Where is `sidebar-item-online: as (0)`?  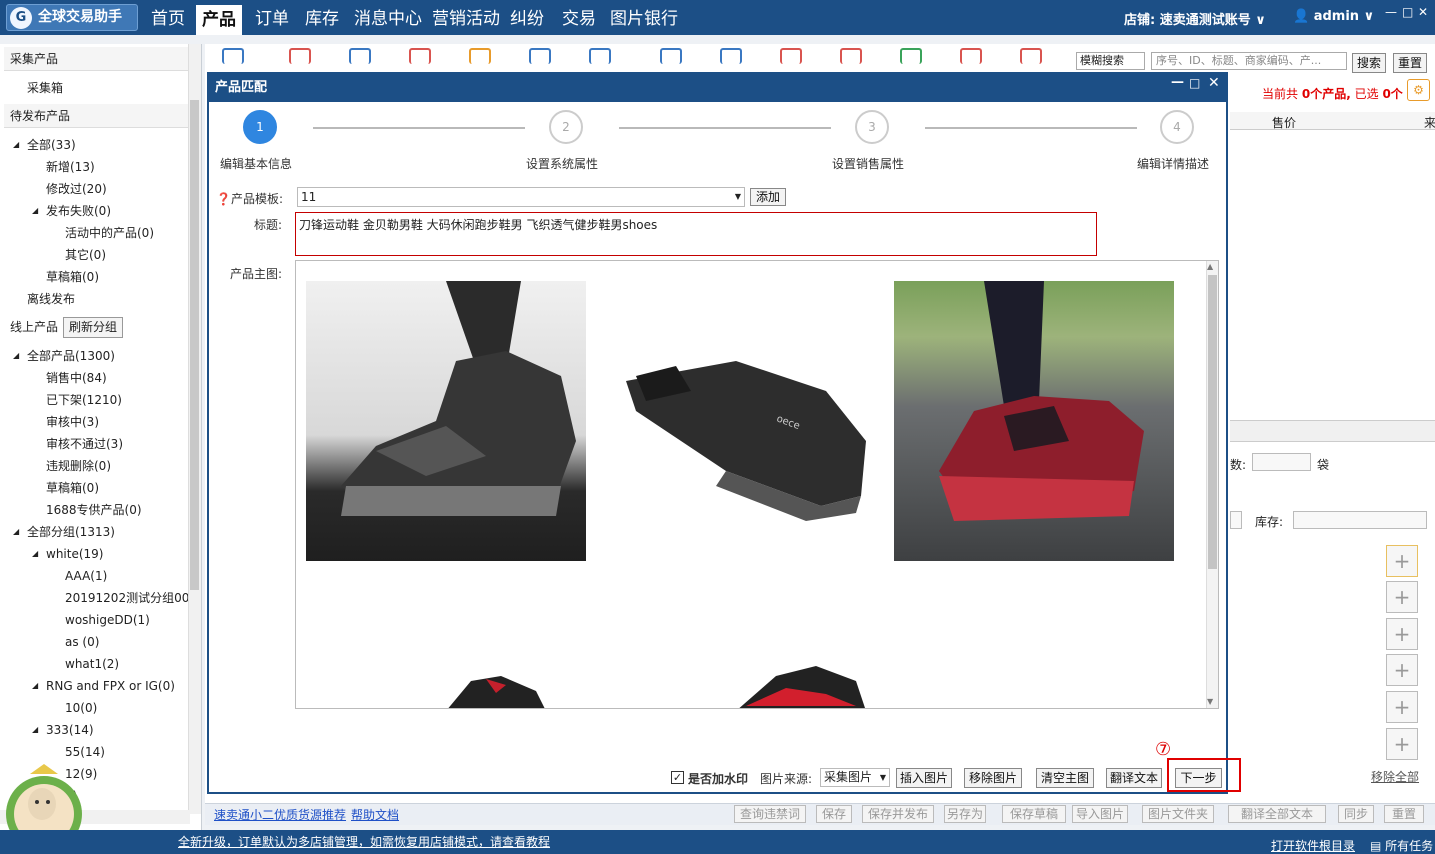 sidebar-item-online: as (0) is located at coordinates (82, 642).